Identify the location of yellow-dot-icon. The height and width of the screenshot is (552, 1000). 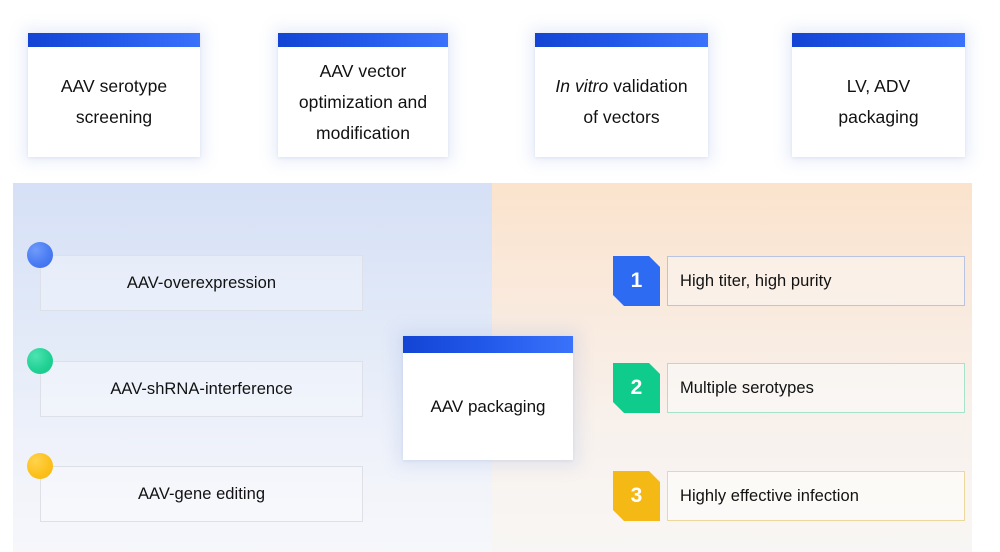
(40, 466).